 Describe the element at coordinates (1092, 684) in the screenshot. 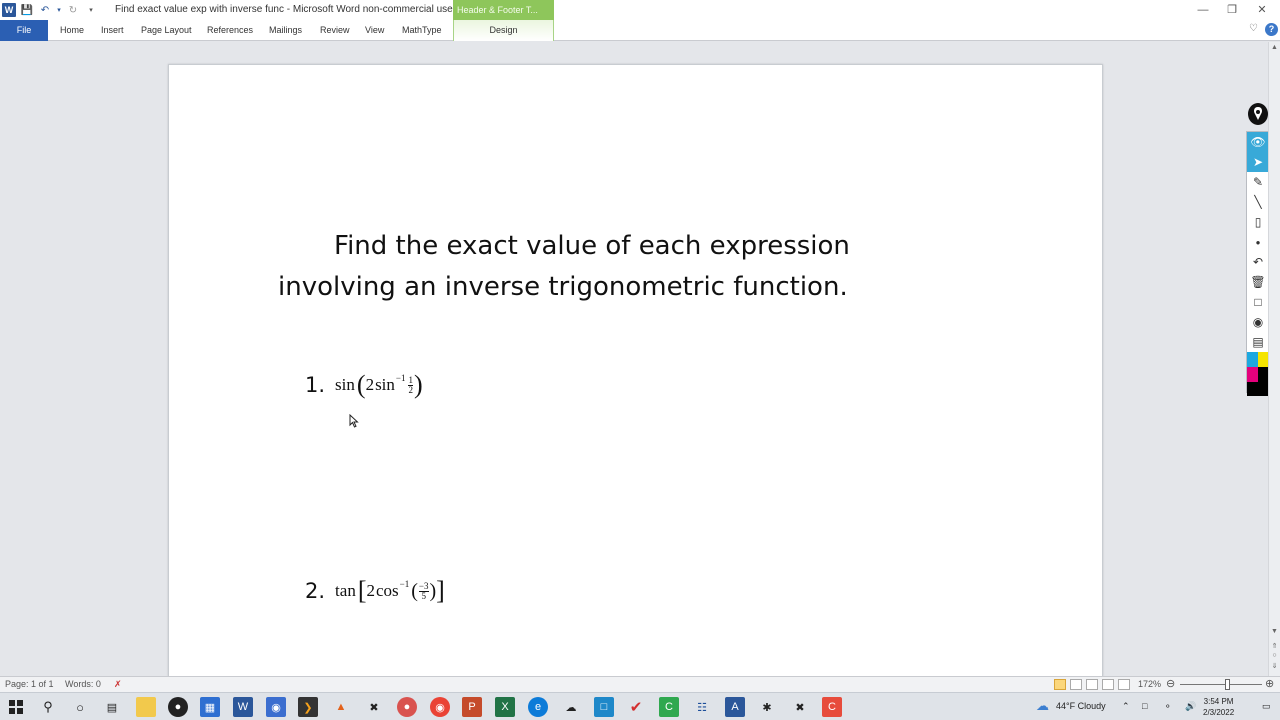

I see `web-layout-button` at that location.